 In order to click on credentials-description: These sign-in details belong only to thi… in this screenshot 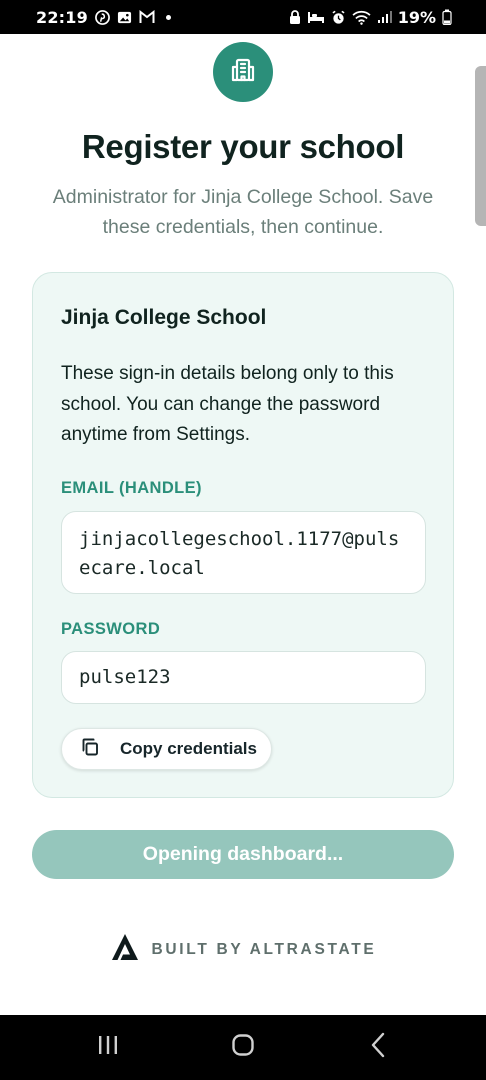, I will do `click(227, 404)`.